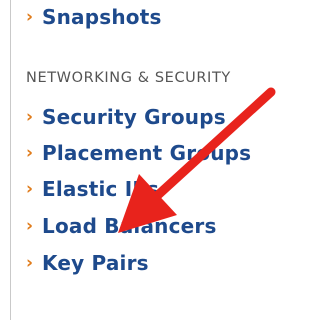 This screenshot has height=320, width=328. What do you see at coordinates (101, 189) in the screenshot?
I see `sidebar-item-label: Elastic IPs` at bounding box center [101, 189].